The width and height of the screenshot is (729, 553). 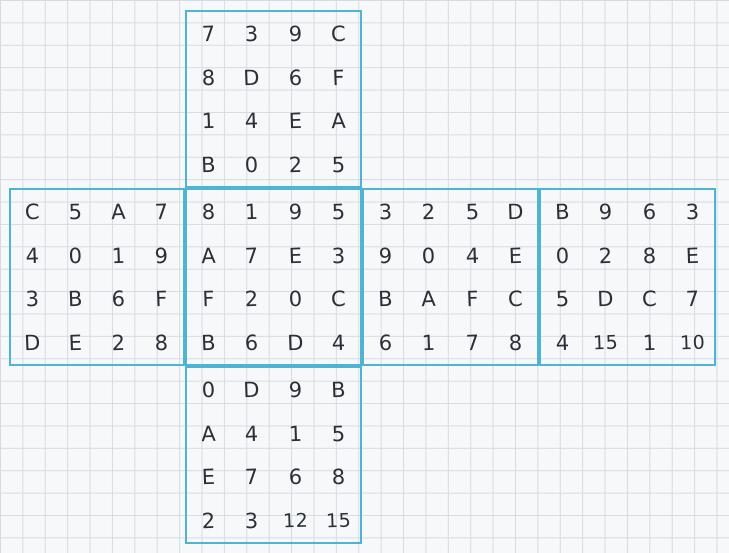 I want to click on cube-face-right: 3 2 5 D 9 0 4 E B A F C 6 1 7 8, so click(x=450, y=277).